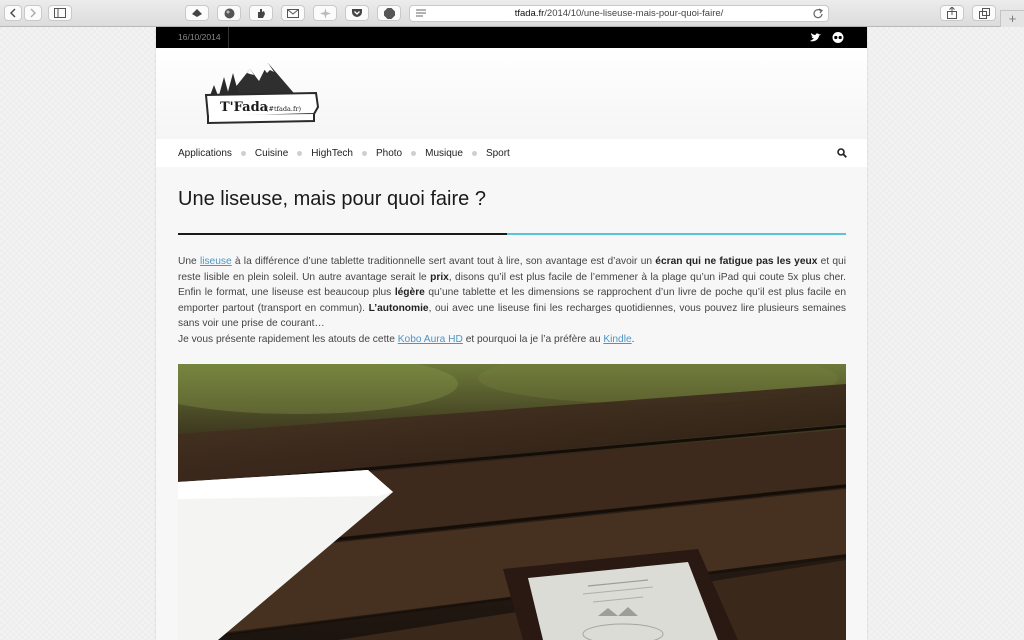 The image size is (1024, 640). I want to click on adblock-icon, so click(389, 13).